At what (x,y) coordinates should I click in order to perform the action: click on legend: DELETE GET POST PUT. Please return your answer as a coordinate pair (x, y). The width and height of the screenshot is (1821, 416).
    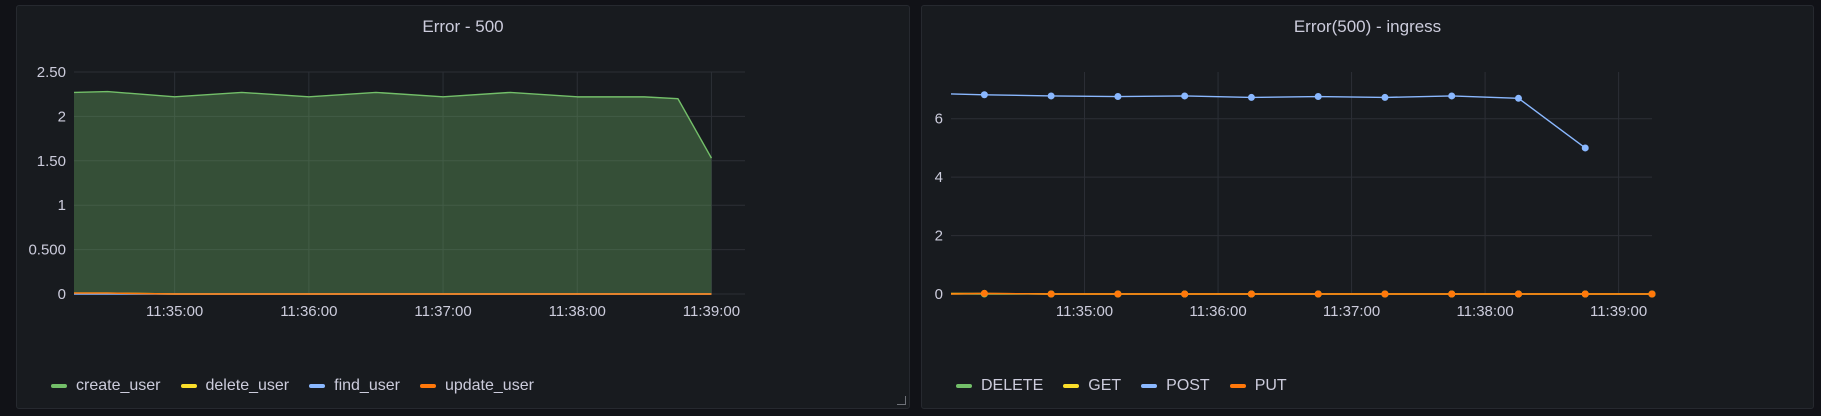
    Looking at the image, I should click on (1121, 386).